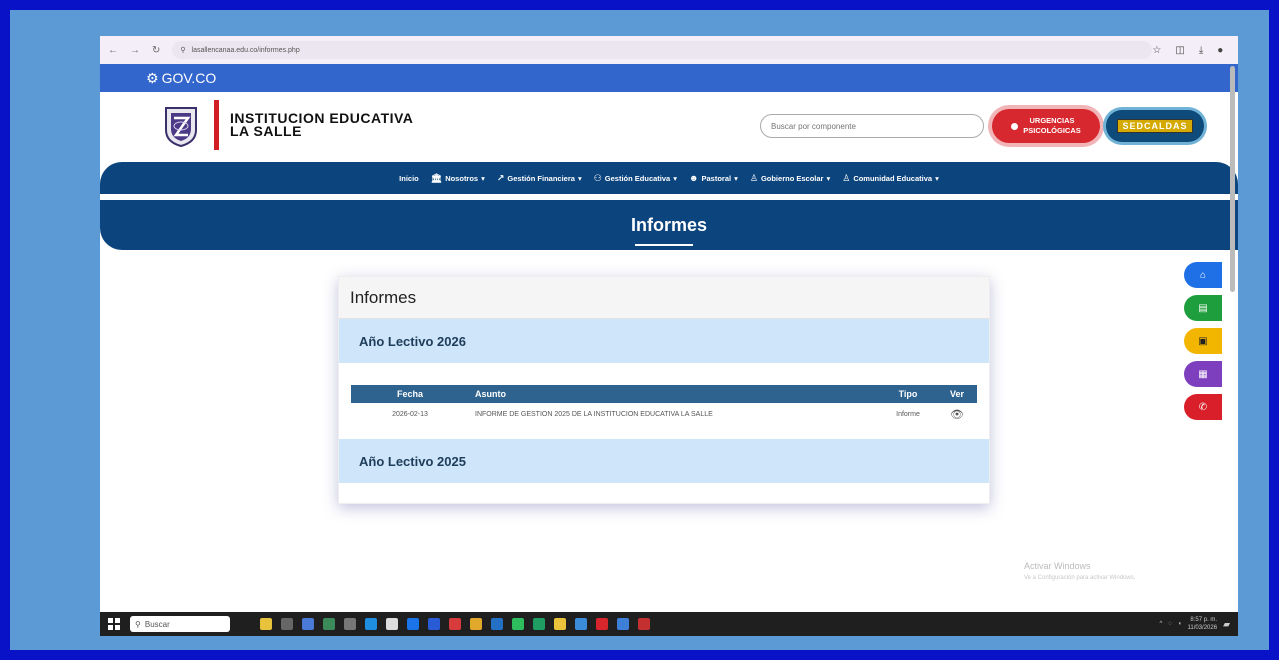 The width and height of the screenshot is (1279, 660). Describe the element at coordinates (1160, 624) in the screenshot. I see `chevron-up-icon: ^` at that location.